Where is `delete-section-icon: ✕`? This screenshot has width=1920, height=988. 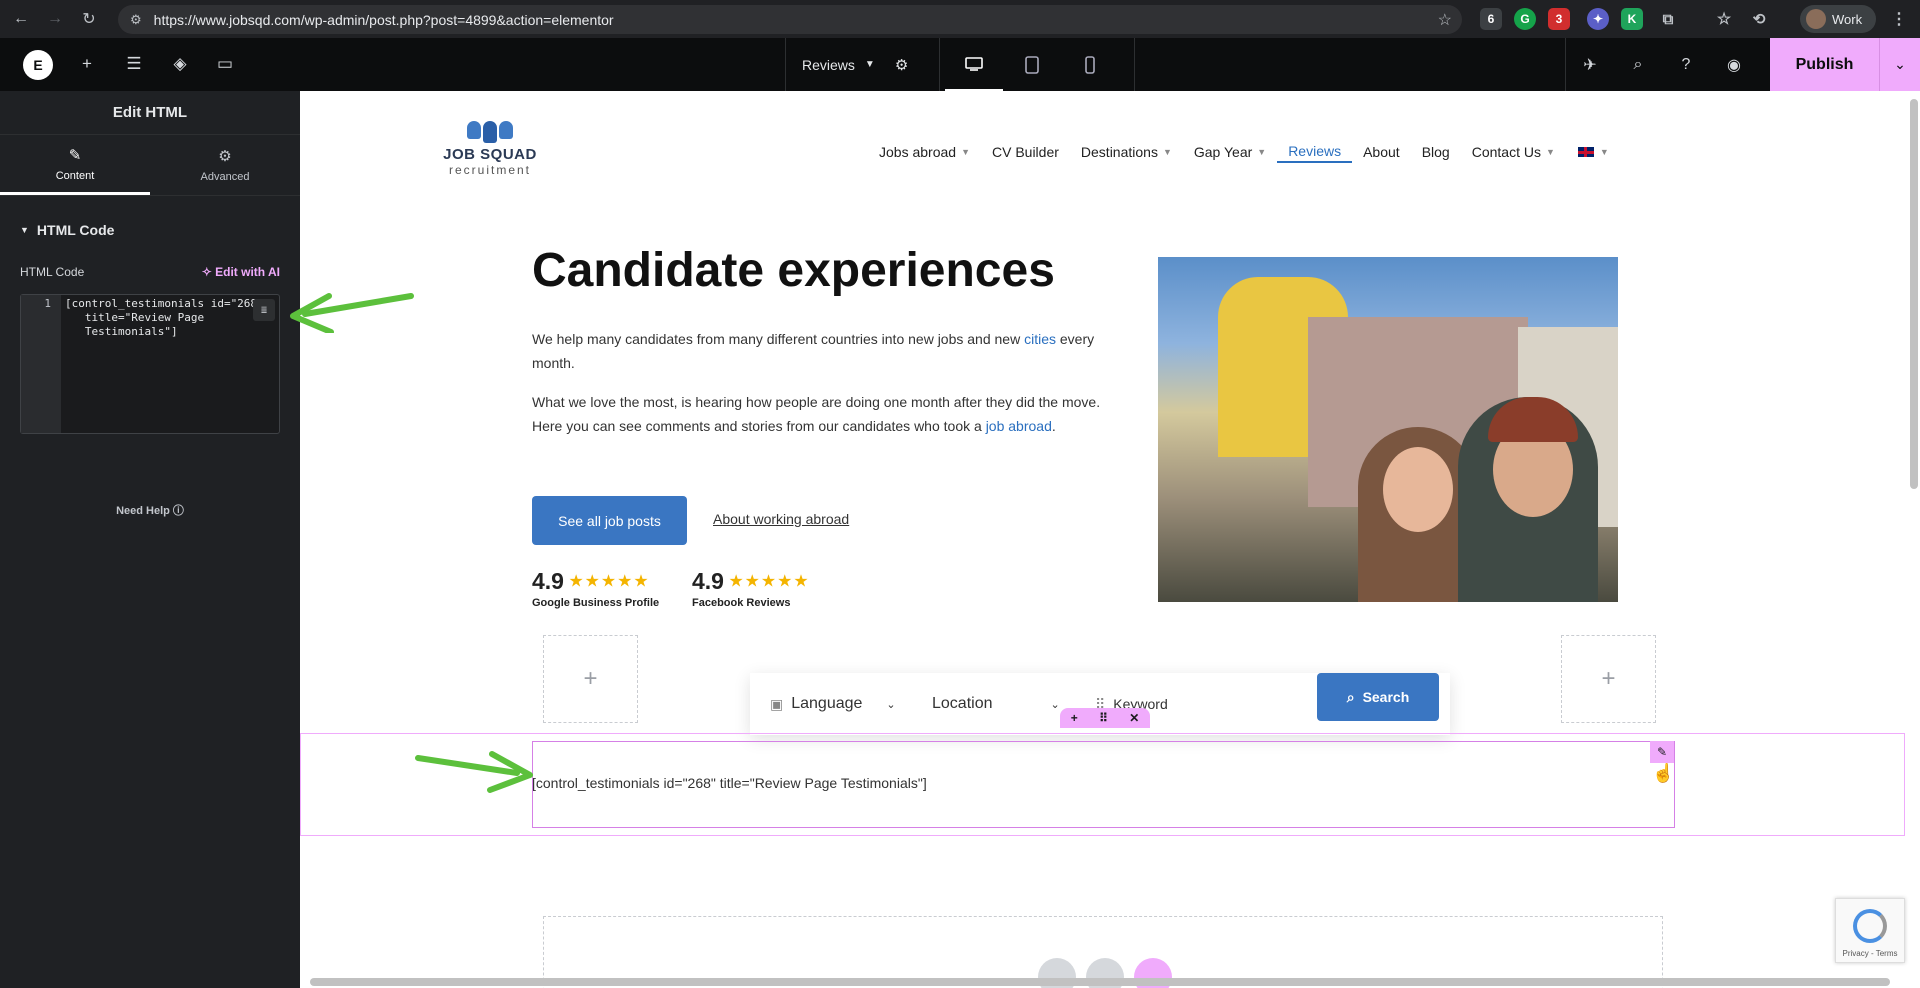 delete-section-icon: ✕ is located at coordinates (1134, 718).